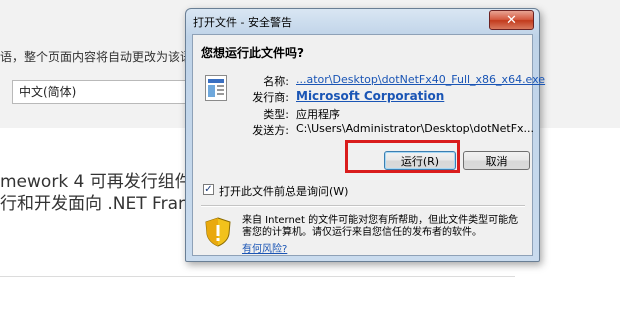  I want to click on dialog-separator, so click(363, 206).